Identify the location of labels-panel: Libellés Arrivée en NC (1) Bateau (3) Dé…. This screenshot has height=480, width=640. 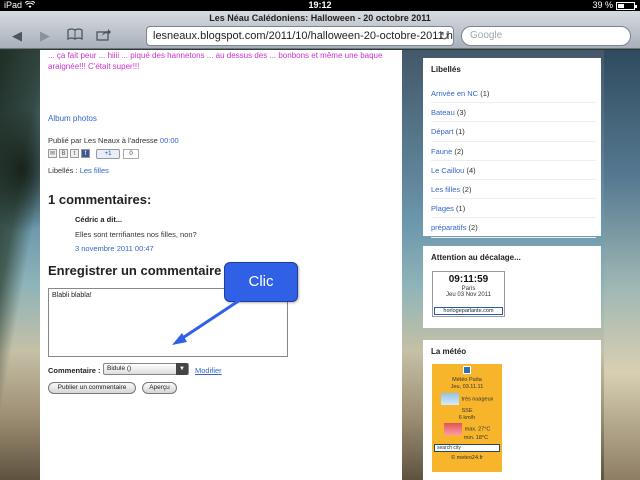
(512, 148).